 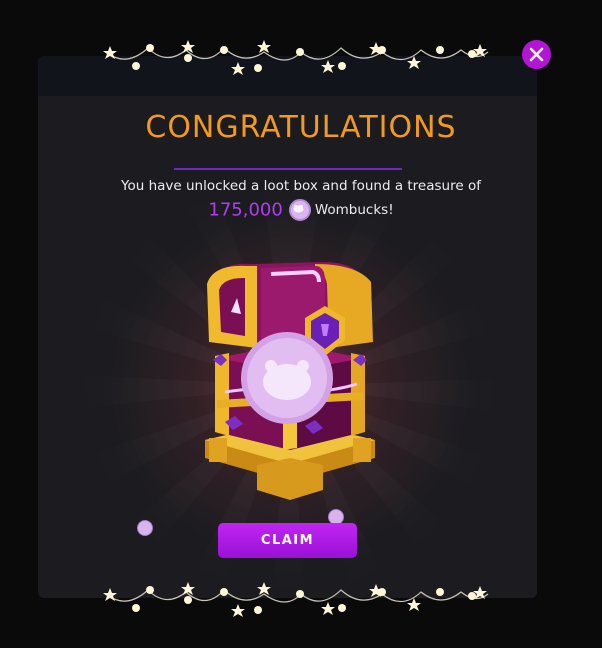 What do you see at coordinates (290, 381) in the screenshot?
I see `treasure-chest-icon` at bounding box center [290, 381].